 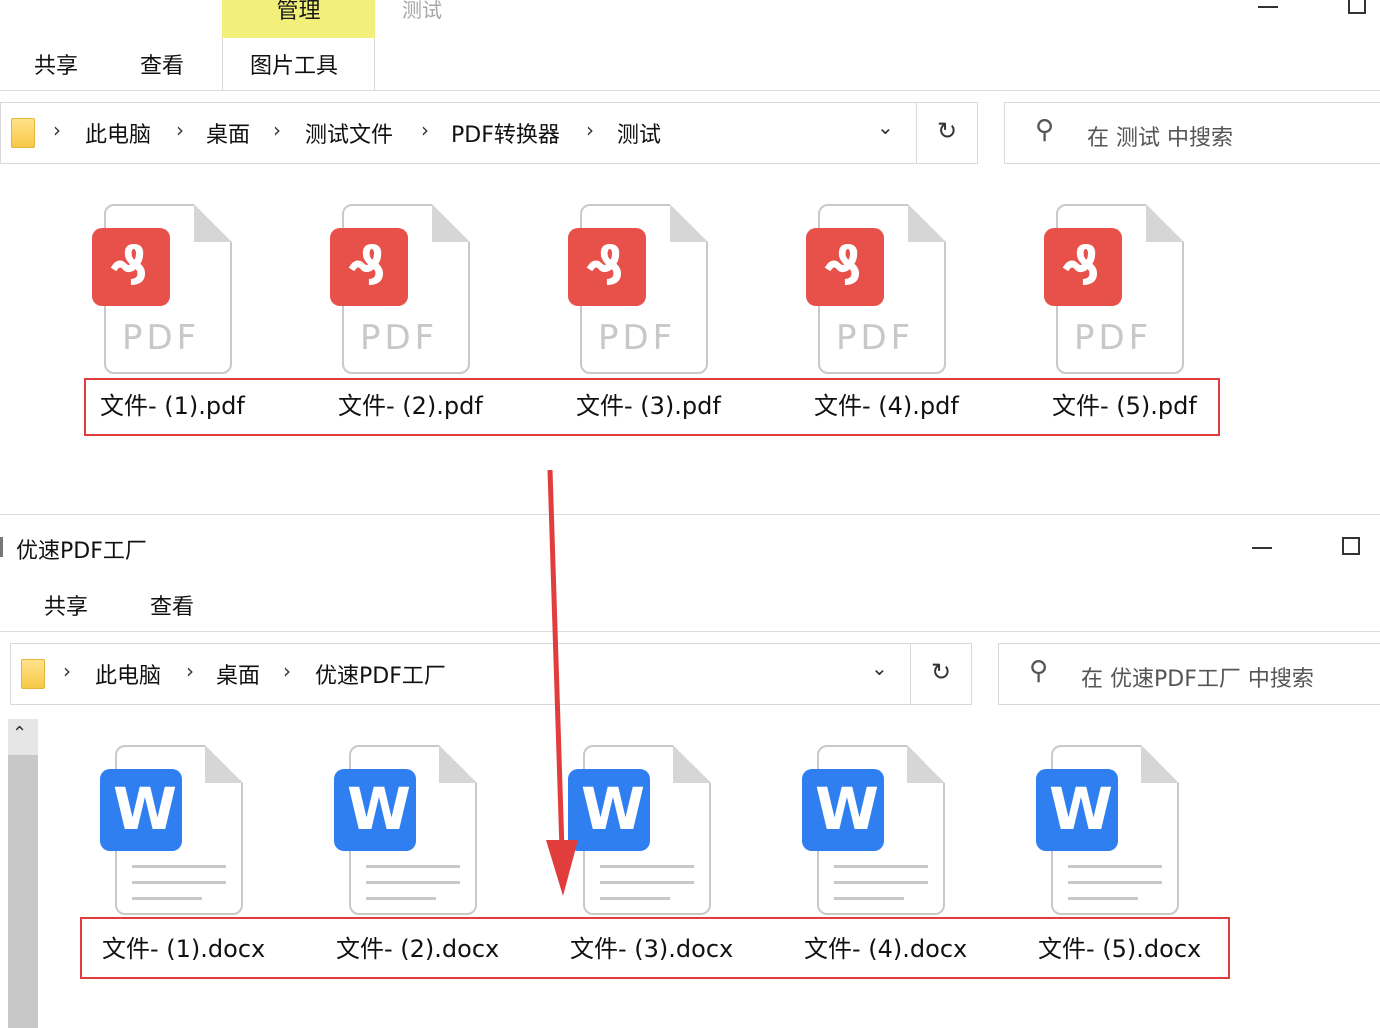 What do you see at coordinates (460, 674) in the screenshot?
I see `address-bar: › 此电脑 › 桌面 › 优速PDF工厂 ⌄` at bounding box center [460, 674].